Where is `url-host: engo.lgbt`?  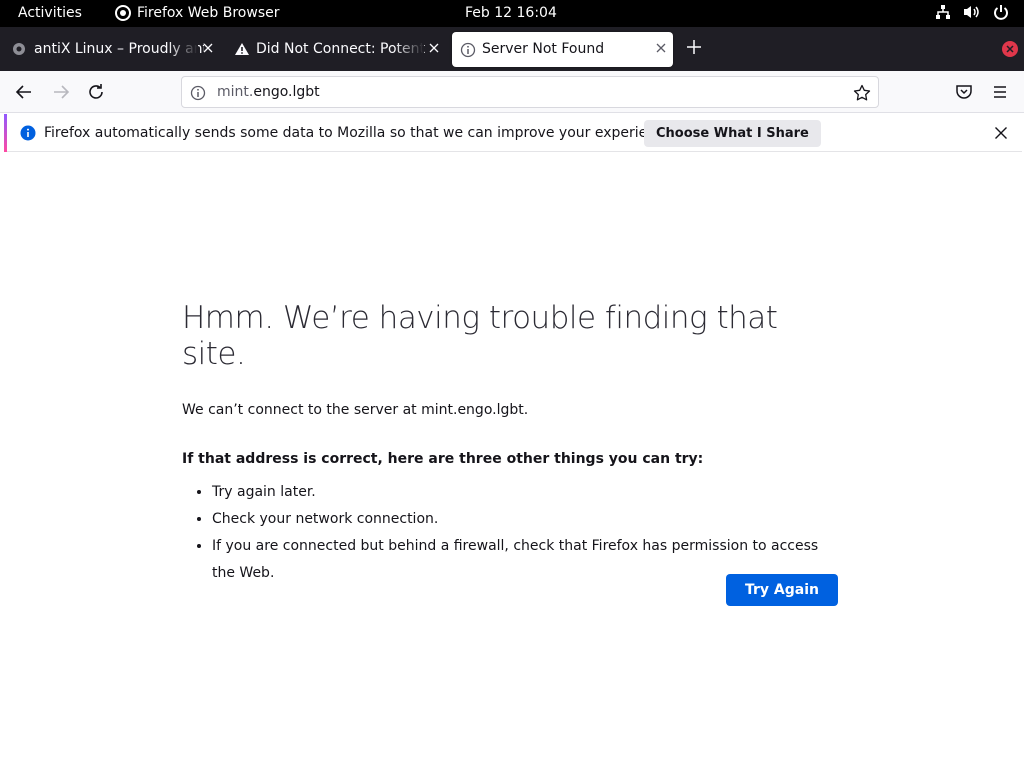 url-host: engo.lgbt is located at coordinates (286, 92).